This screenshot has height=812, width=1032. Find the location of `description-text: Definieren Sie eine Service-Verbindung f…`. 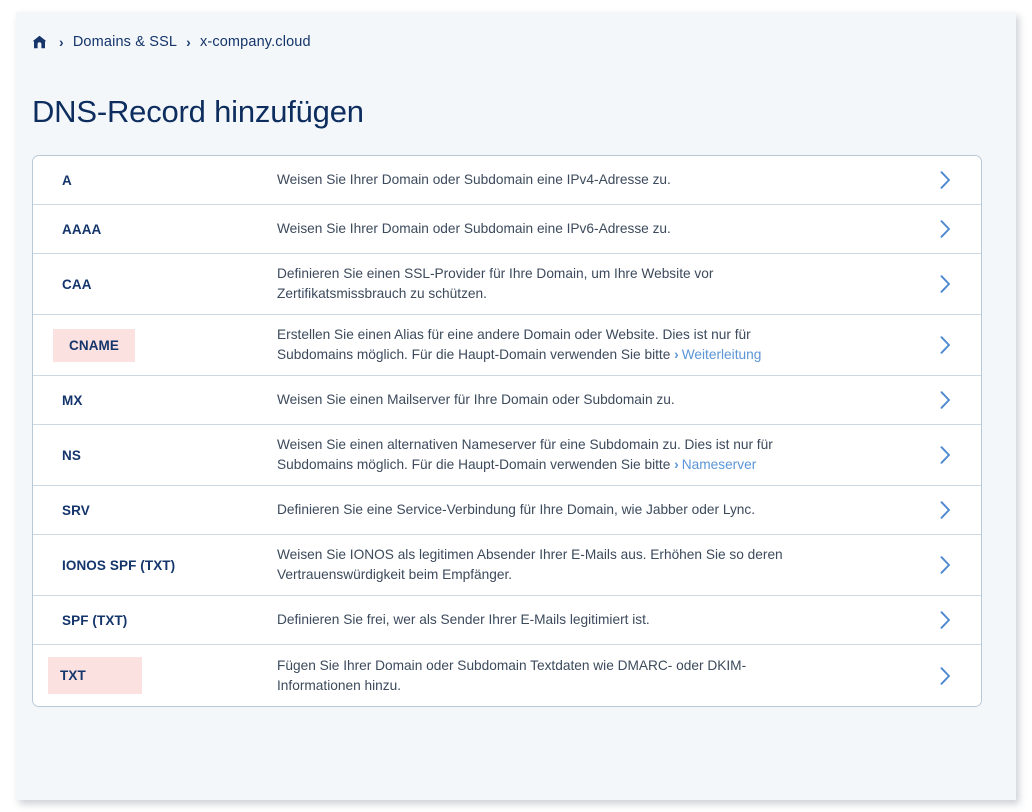

description-text: Definieren Sie eine Service-Verbindung f… is located at coordinates (516, 509).